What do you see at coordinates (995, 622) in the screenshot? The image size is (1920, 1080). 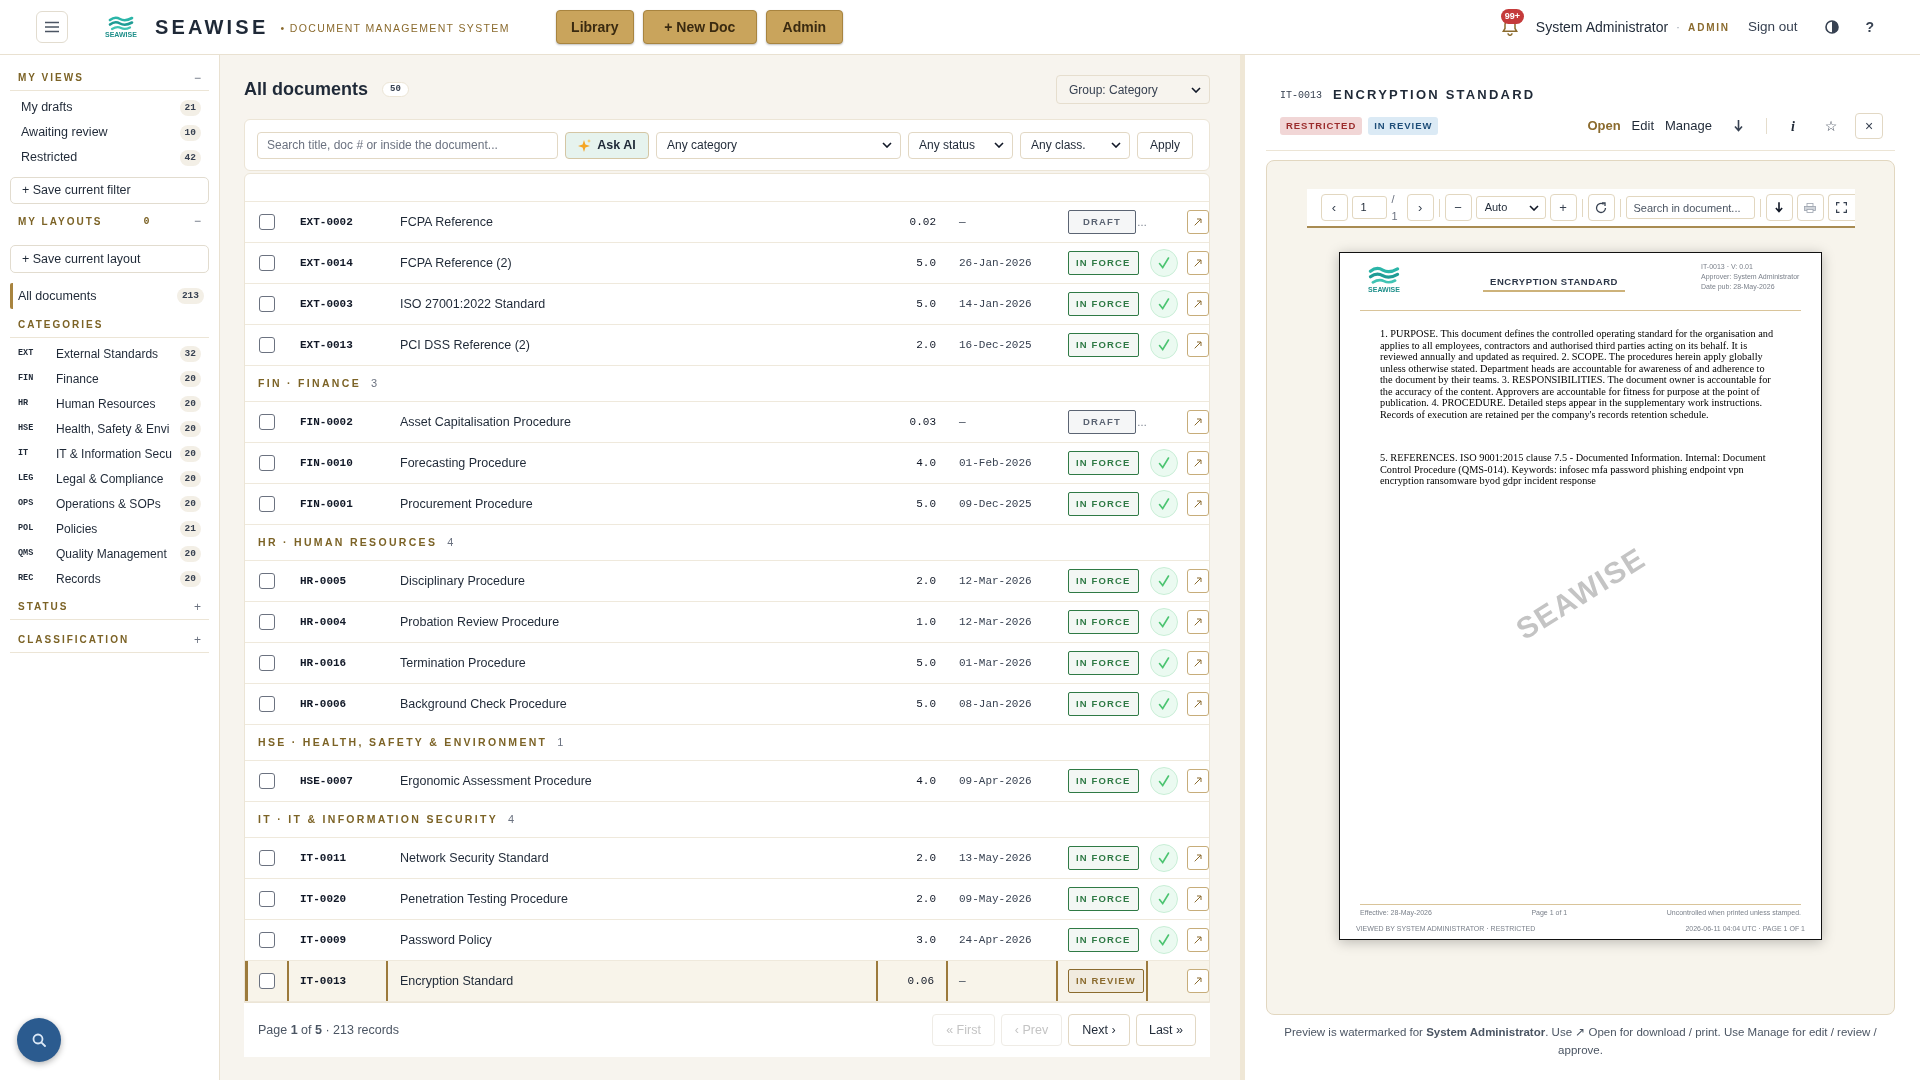 I see `date-text: 12-Mar-2026` at bounding box center [995, 622].